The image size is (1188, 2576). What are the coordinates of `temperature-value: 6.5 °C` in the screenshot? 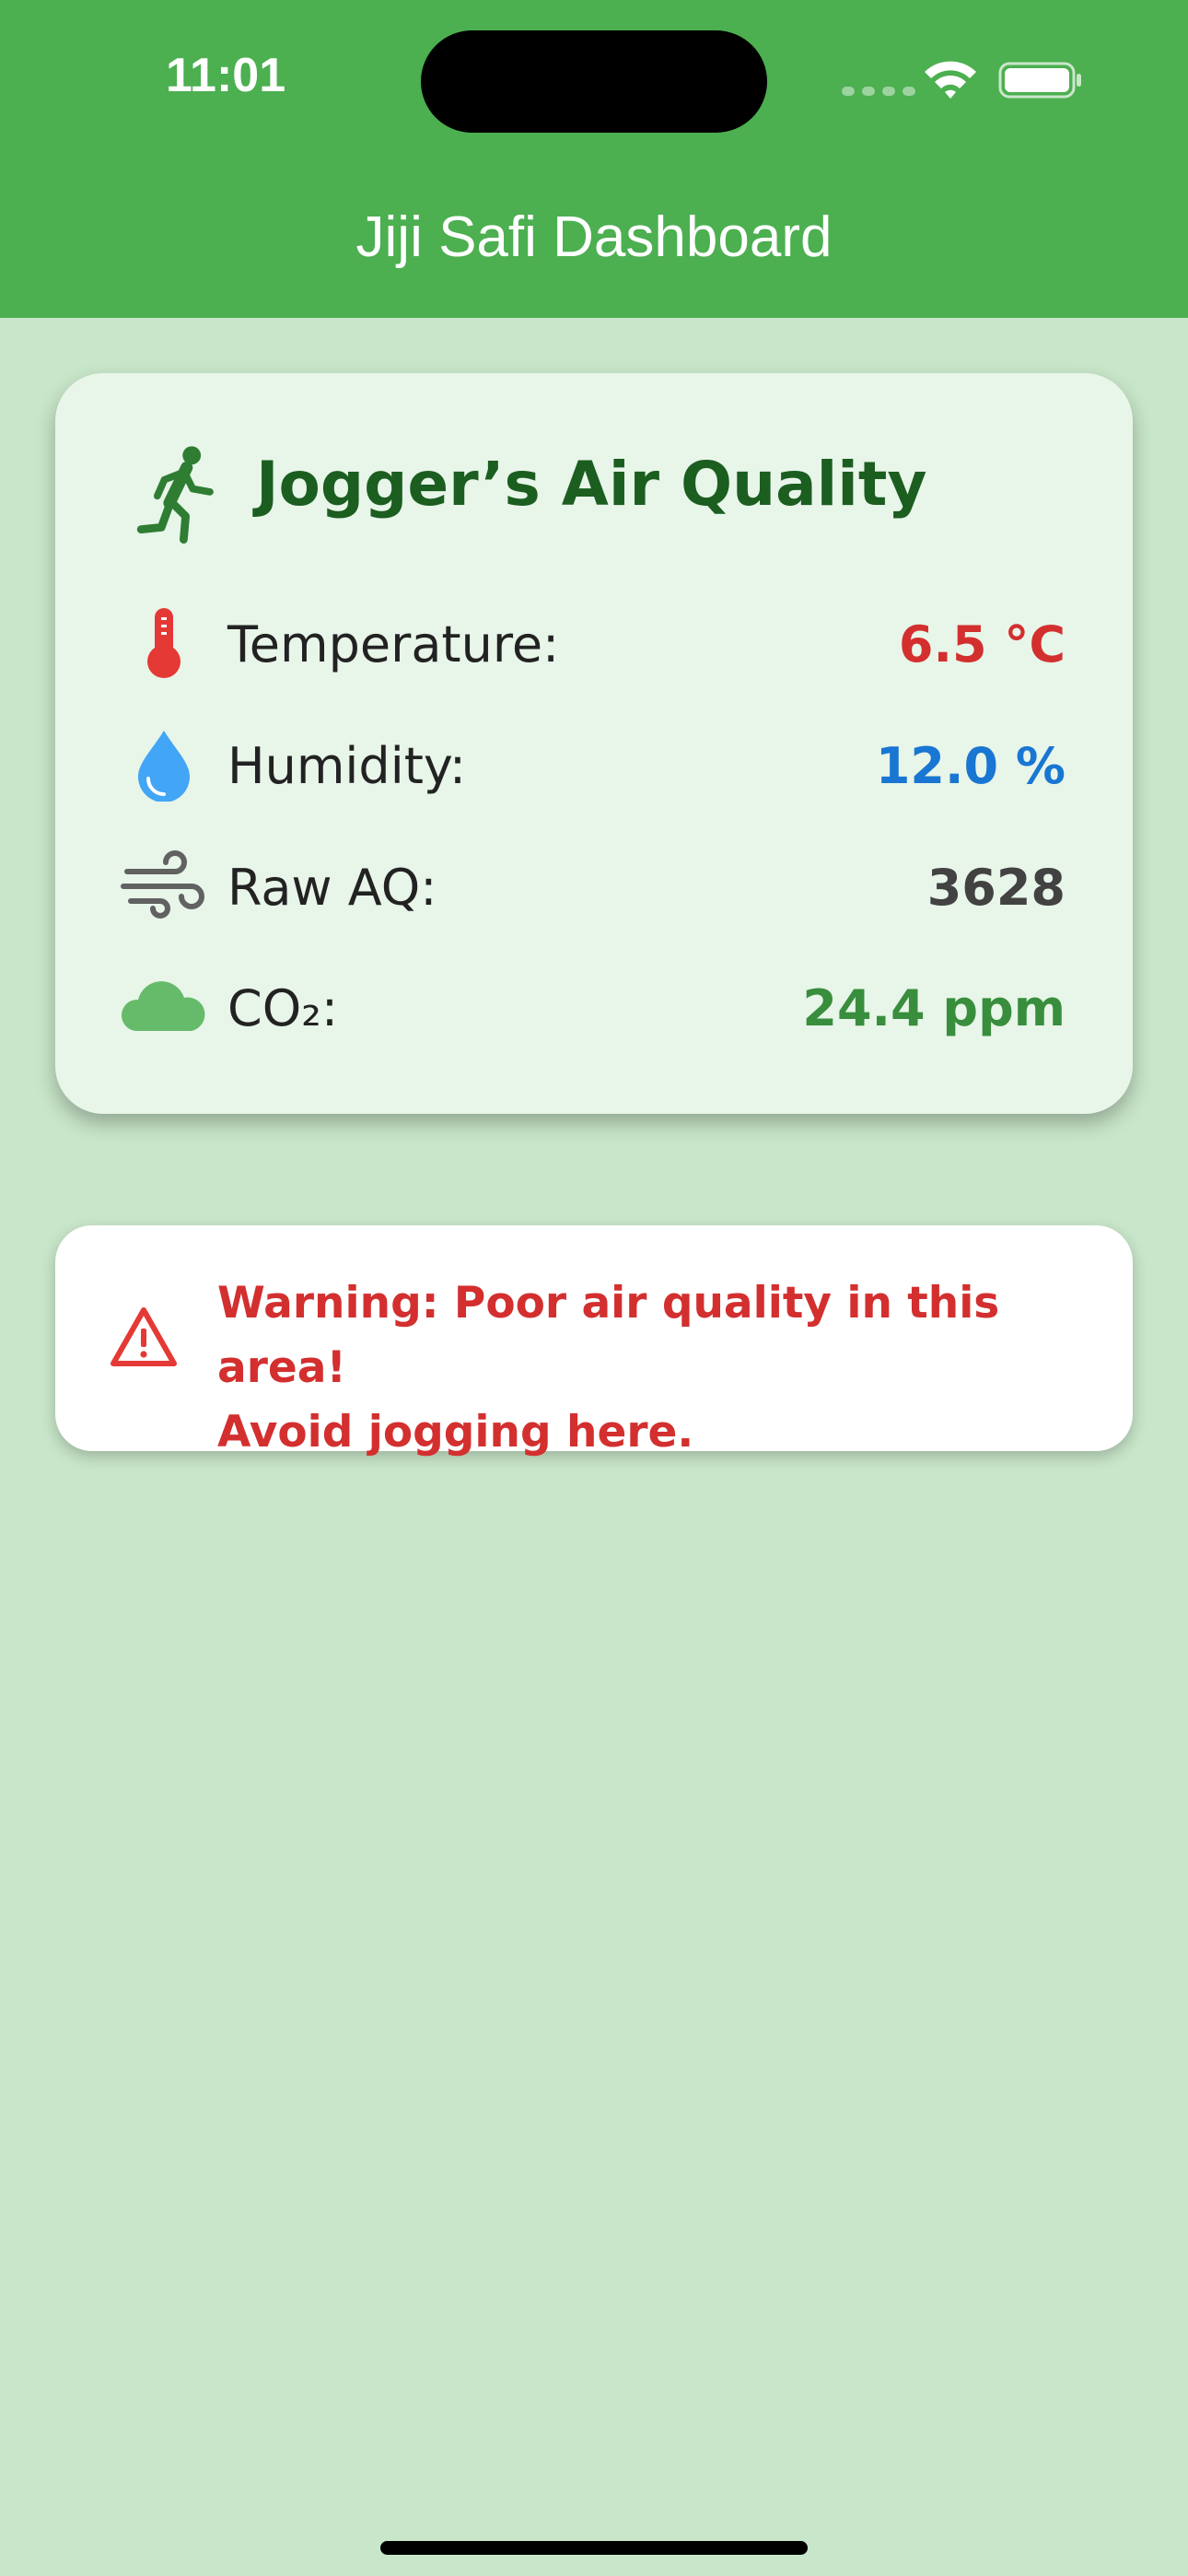 It's located at (982, 644).